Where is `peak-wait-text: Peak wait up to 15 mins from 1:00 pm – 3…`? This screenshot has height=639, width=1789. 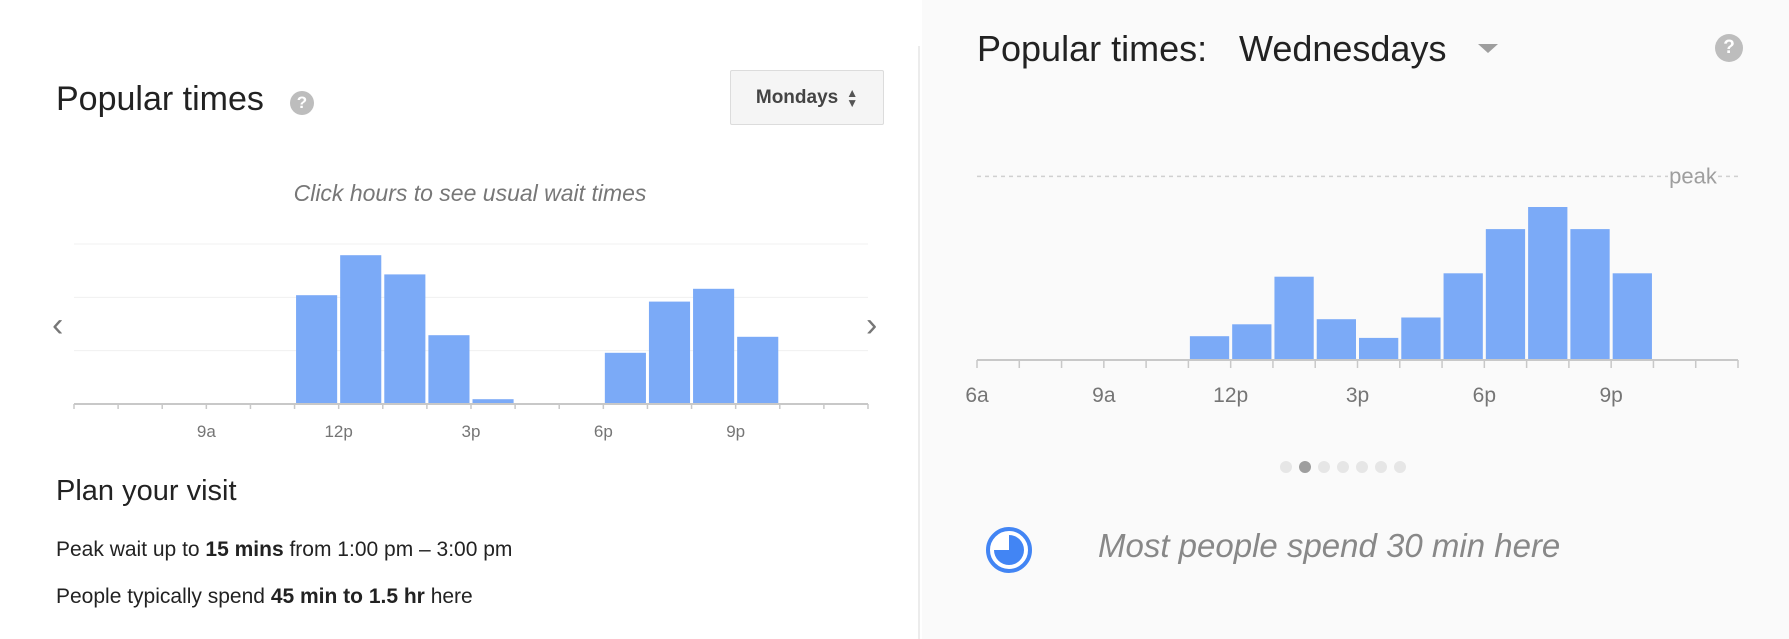 peak-wait-text: Peak wait up to 15 mins from 1:00 pm – 3… is located at coordinates (284, 550).